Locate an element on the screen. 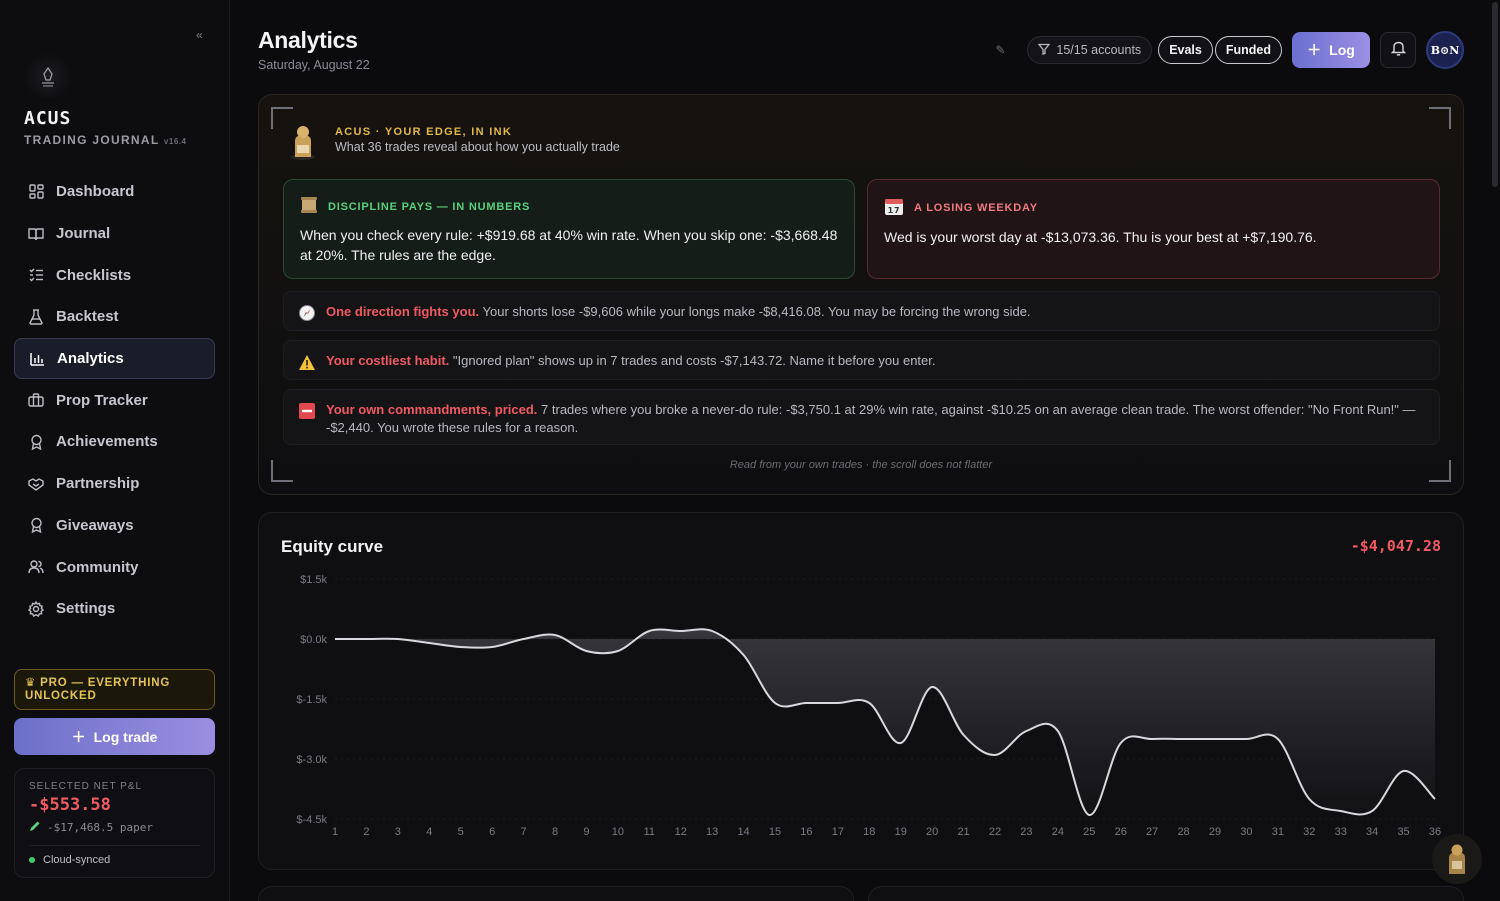 This screenshot has height=901, width=1500. log-button: ＋ Log is located at coordinates (1331, 50).